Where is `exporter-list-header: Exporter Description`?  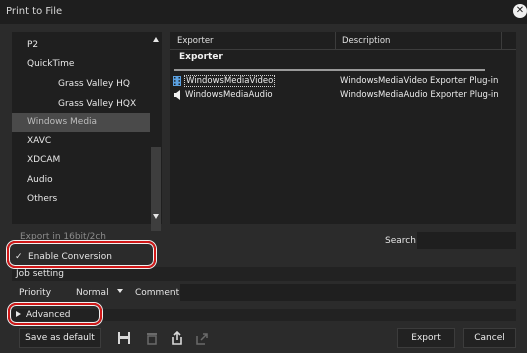 exporter-list-header: Exporter Description is located at coordinates (343, 41).